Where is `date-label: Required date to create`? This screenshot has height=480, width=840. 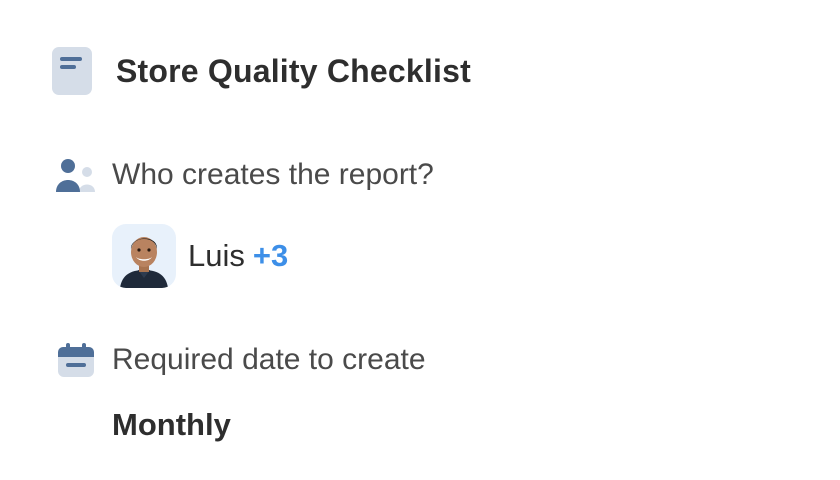
date-label: Required date to create is located at coordinates (269, 359).